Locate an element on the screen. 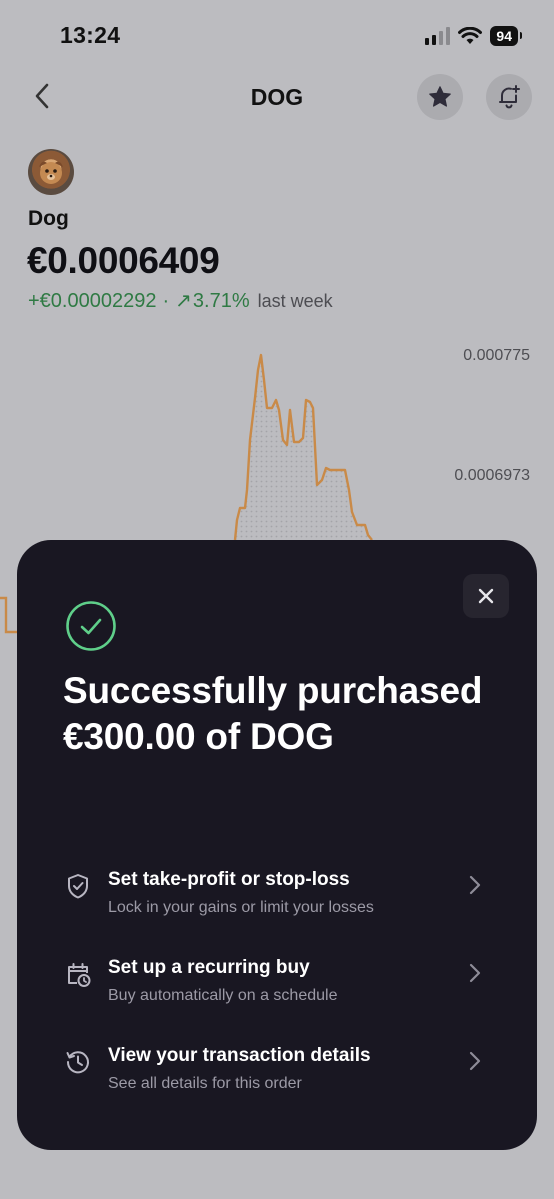 This screenshot has width=554, height=1199. page-title: DOG is located at coordinates (277, 97).